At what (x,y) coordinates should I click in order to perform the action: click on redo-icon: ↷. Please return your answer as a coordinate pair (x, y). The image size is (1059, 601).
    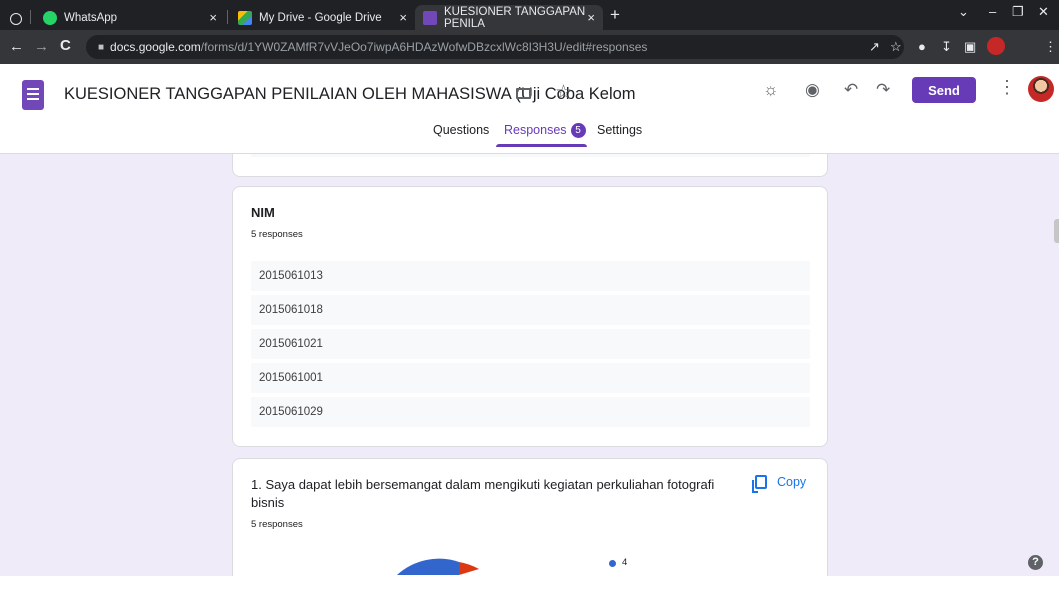
    Looking at the image, I should click on (883, 90).